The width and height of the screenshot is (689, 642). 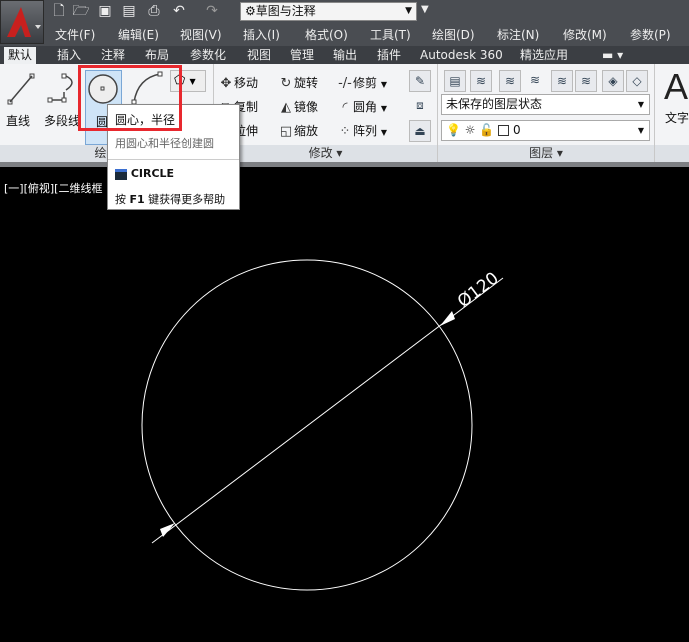 I want to click on tab-parametric: 参数化, so click(x=208, y=55).